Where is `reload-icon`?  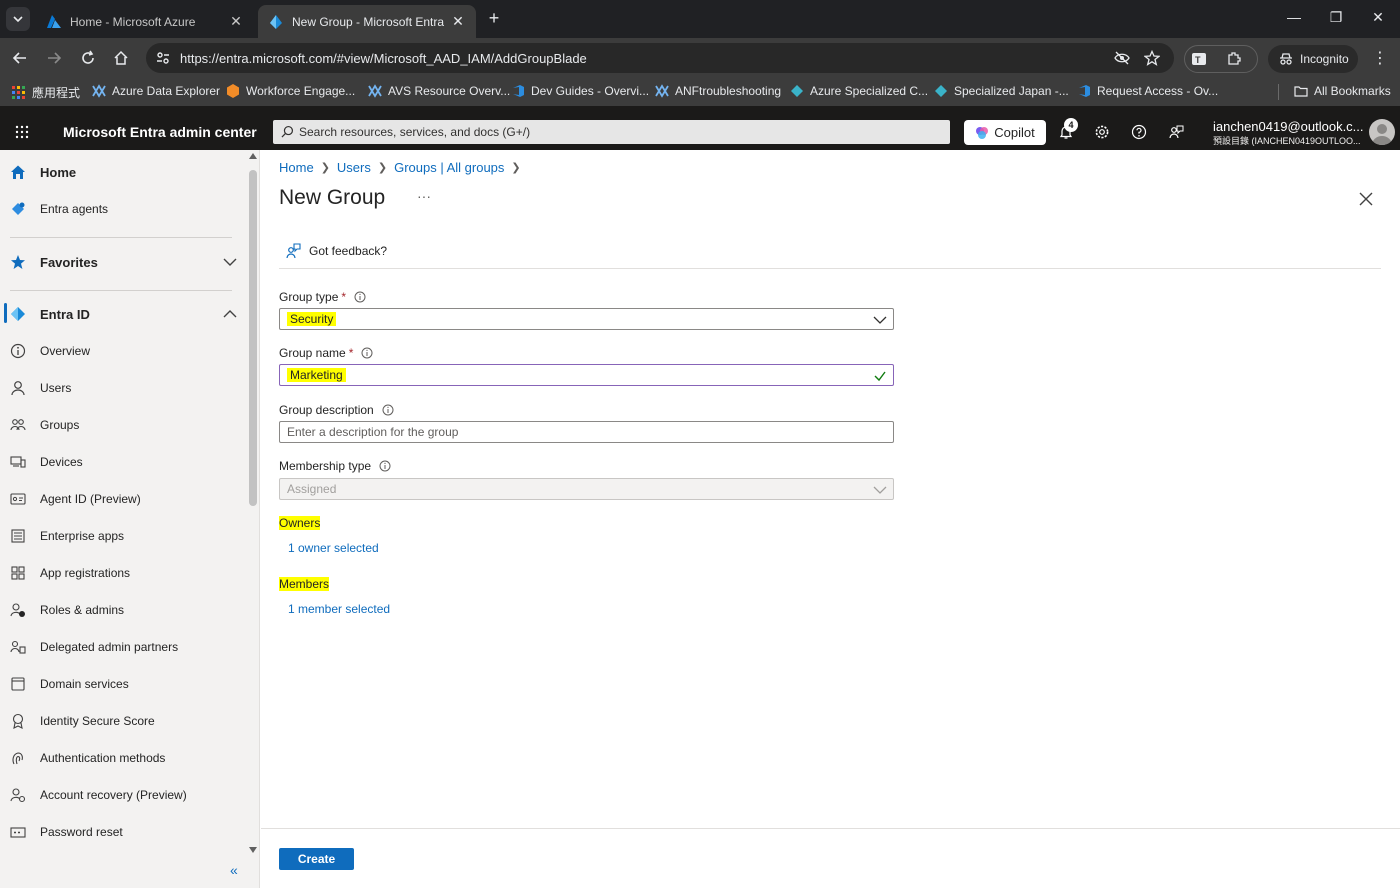
reload-icon is located at coordinates (88, 58).